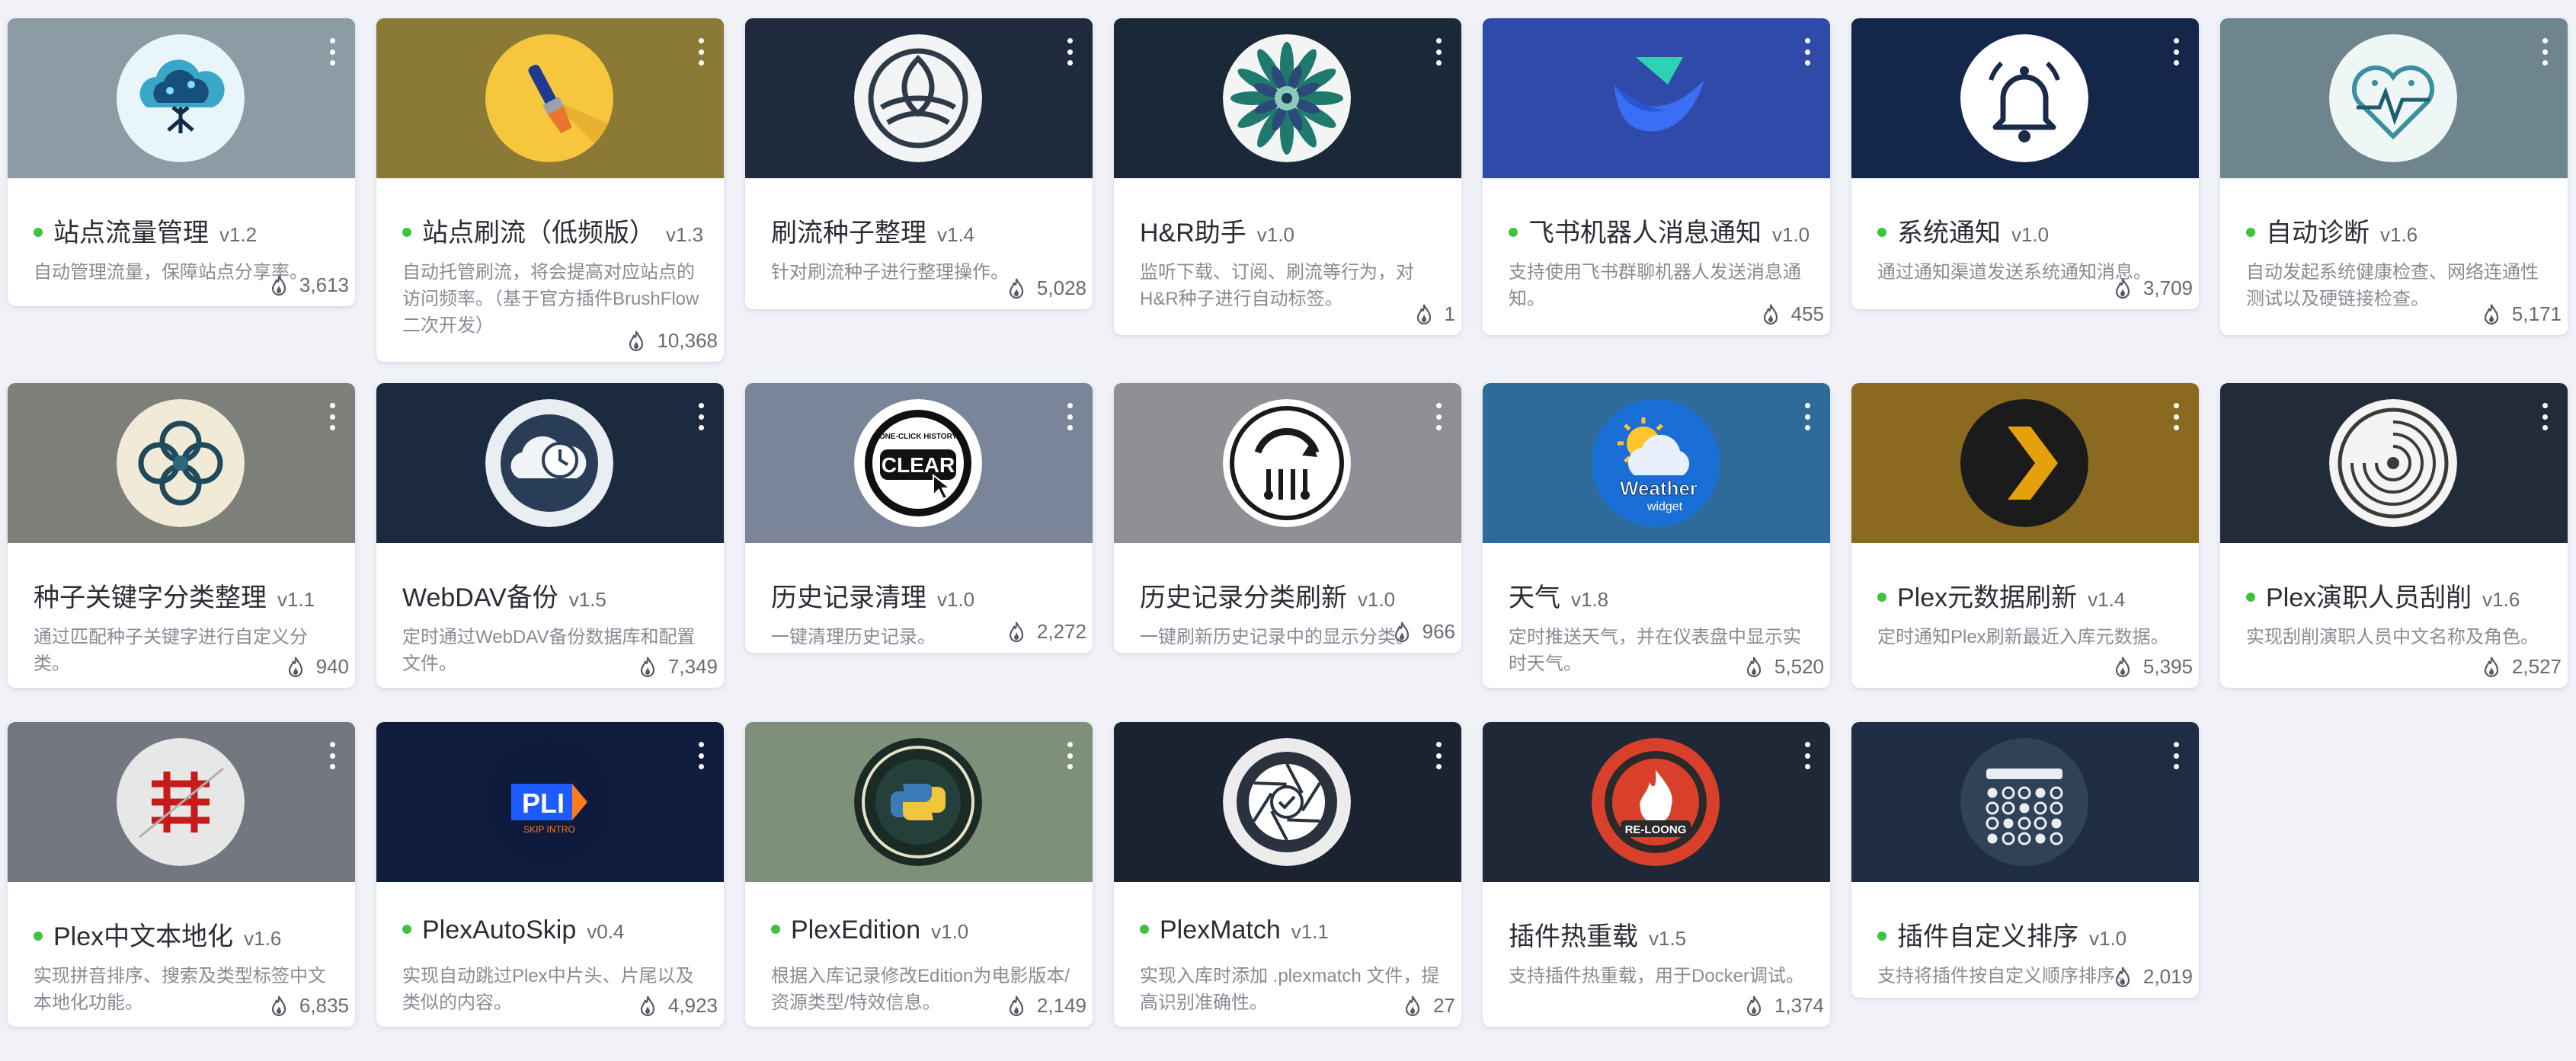 Image resolution: width=2576 pixels, height=1061 pixels. I want to click on plugin-card: 自动诊断 v1.6 自动发起系统健康检查、网络连通性测试以及硬链接检查。 5,171, so click(2394, 176).